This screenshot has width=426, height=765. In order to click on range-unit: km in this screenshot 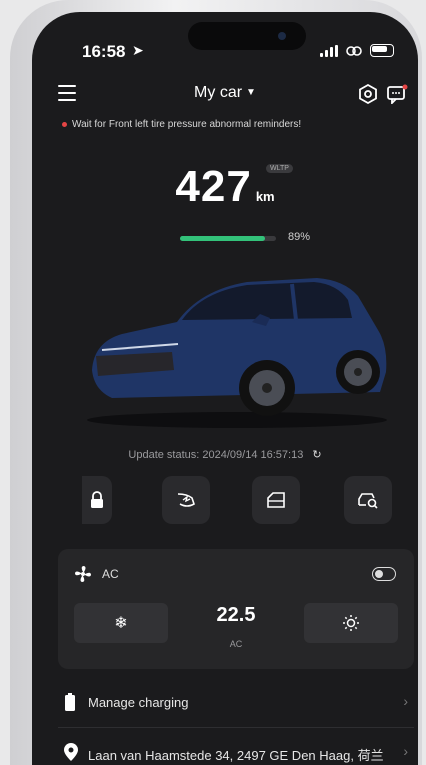, I will do `click(265, 196)`.